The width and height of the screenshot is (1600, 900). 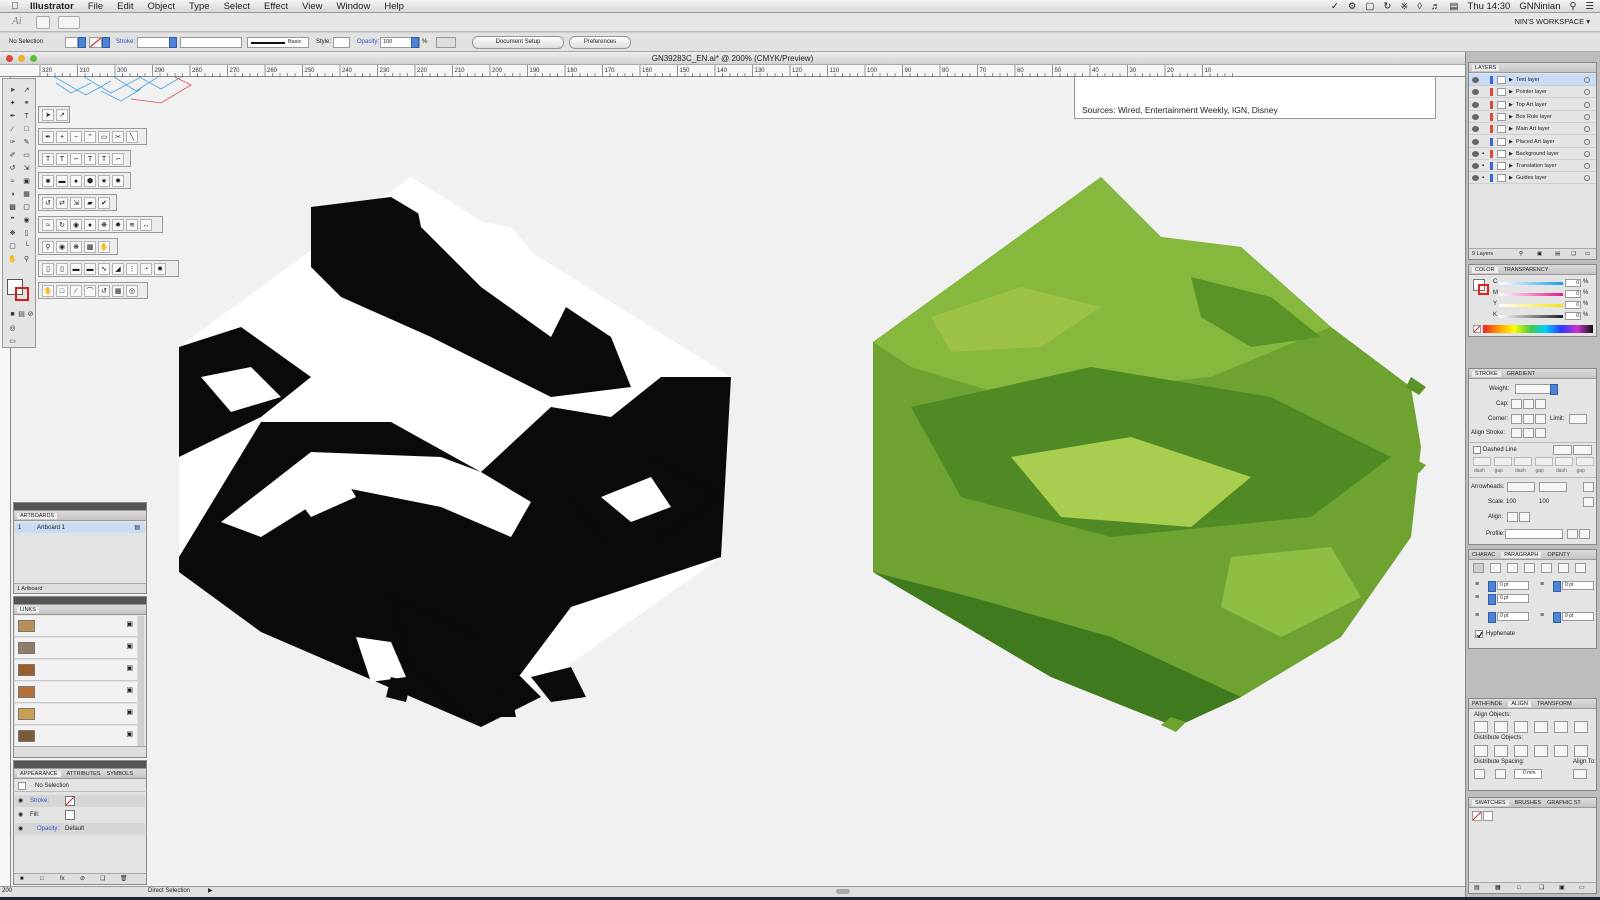 What do you see at coordinates (119, 774) in the screenshot?
I see `tab-symbols: SYMBOLS` at bounding box center [119, 774].